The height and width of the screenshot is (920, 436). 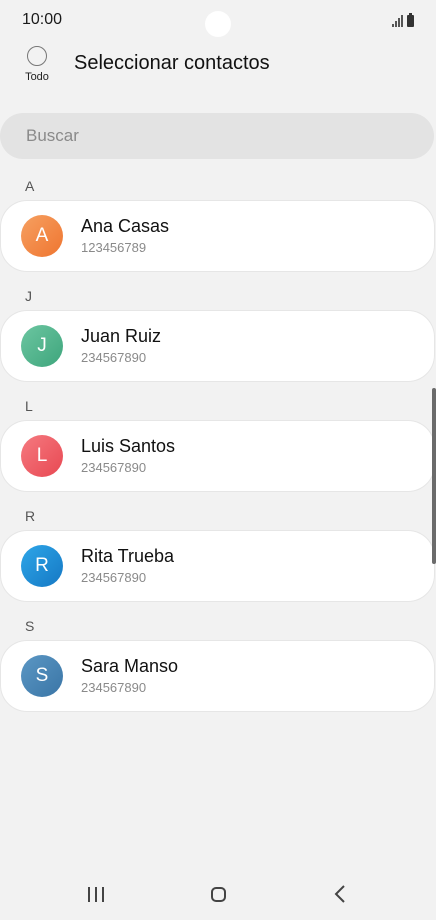 I want to click on avatar: L, so click(x=42, y=456).